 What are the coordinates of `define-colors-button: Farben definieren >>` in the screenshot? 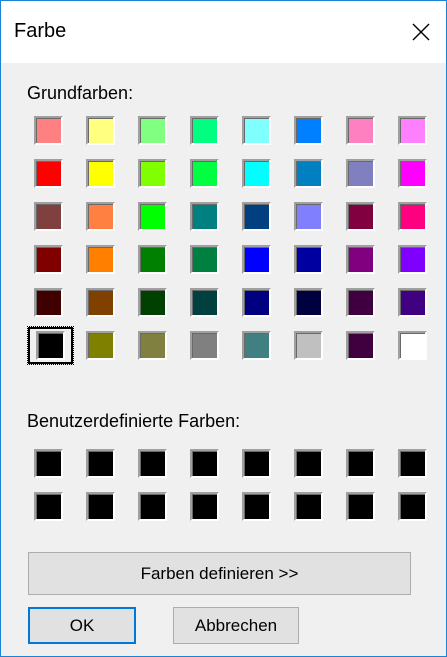 It's located at (219, 573).